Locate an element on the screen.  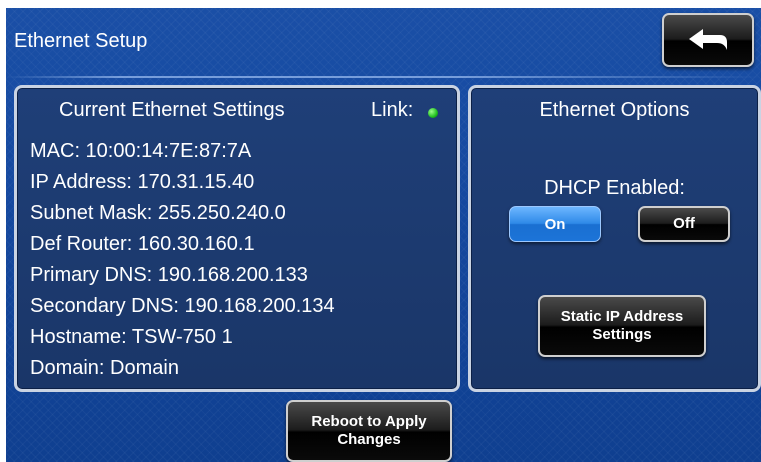
page-title: Ethernet Setup is located at coordinates (81, 41).